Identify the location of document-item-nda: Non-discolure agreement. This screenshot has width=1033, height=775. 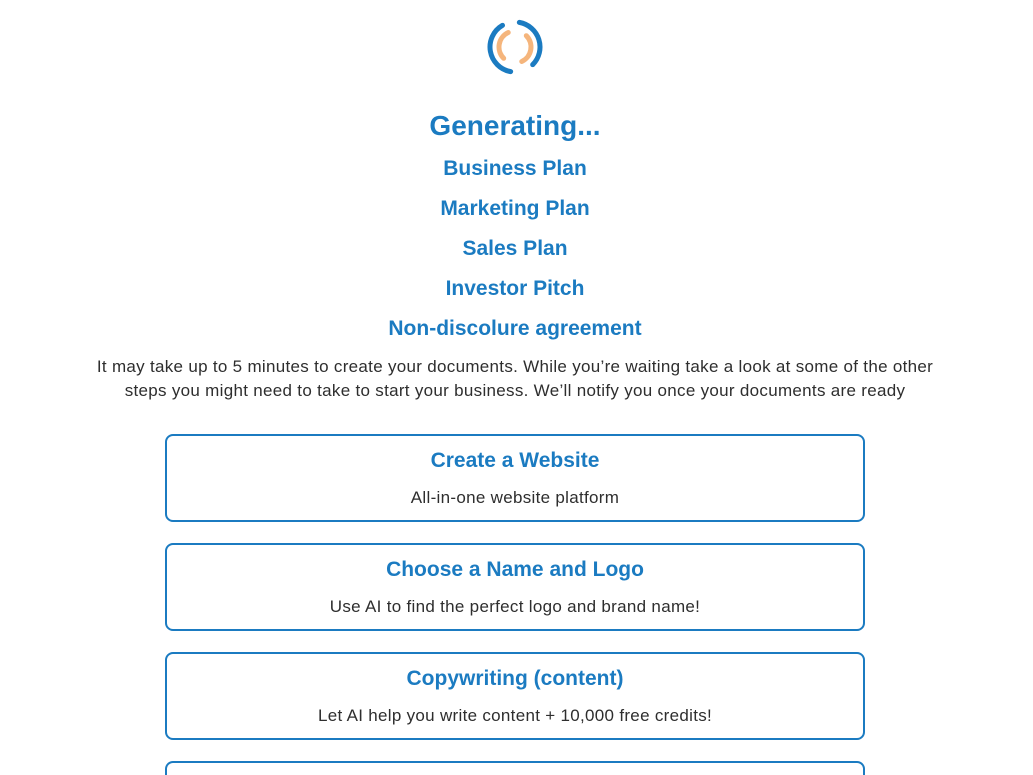
(515, 328).